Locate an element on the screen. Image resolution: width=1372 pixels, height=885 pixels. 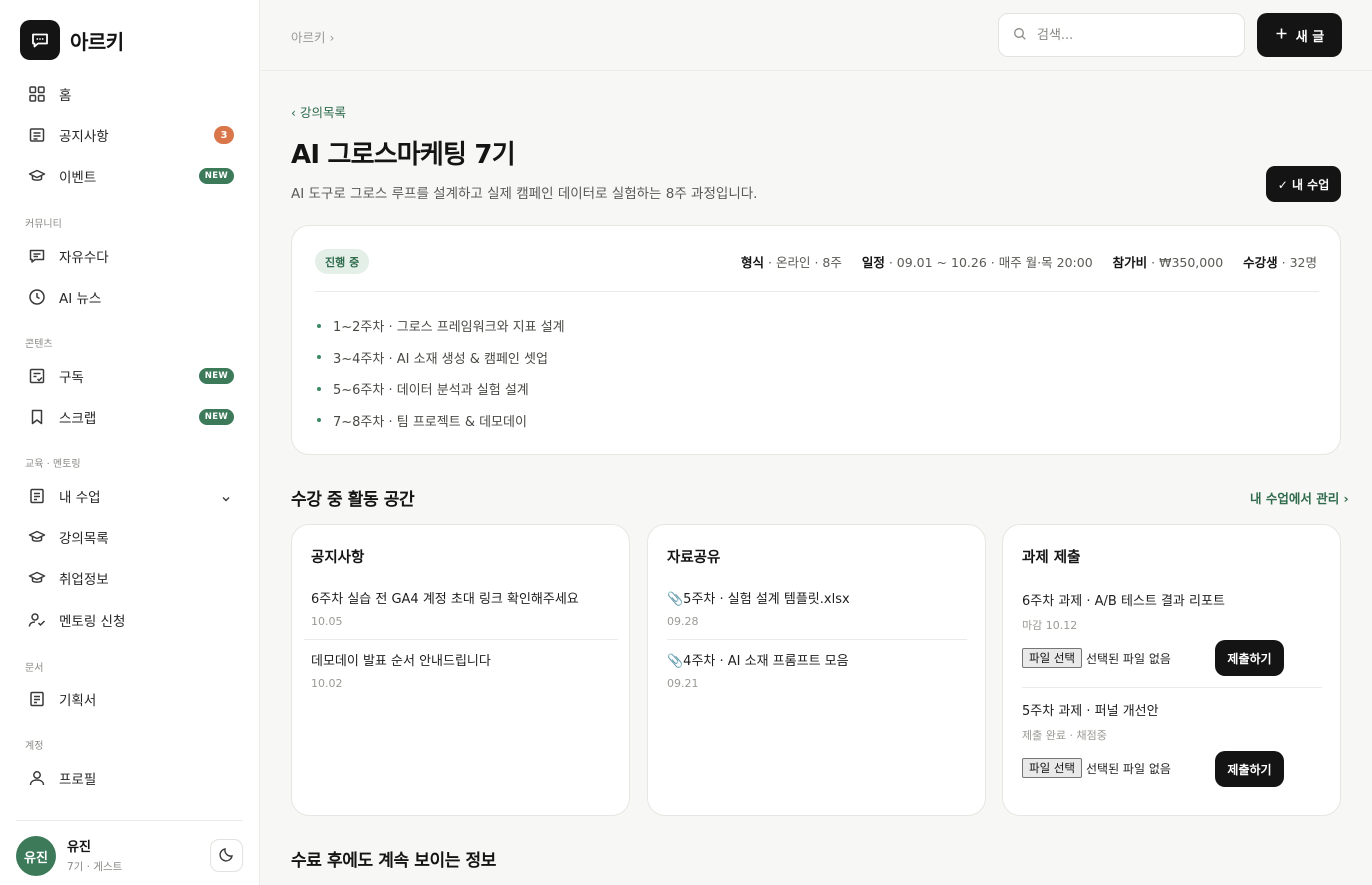
list-item: 📎5주차 · 실험 설계 템플릿.xlsx 09.28 is located at coordinates (817, 608).